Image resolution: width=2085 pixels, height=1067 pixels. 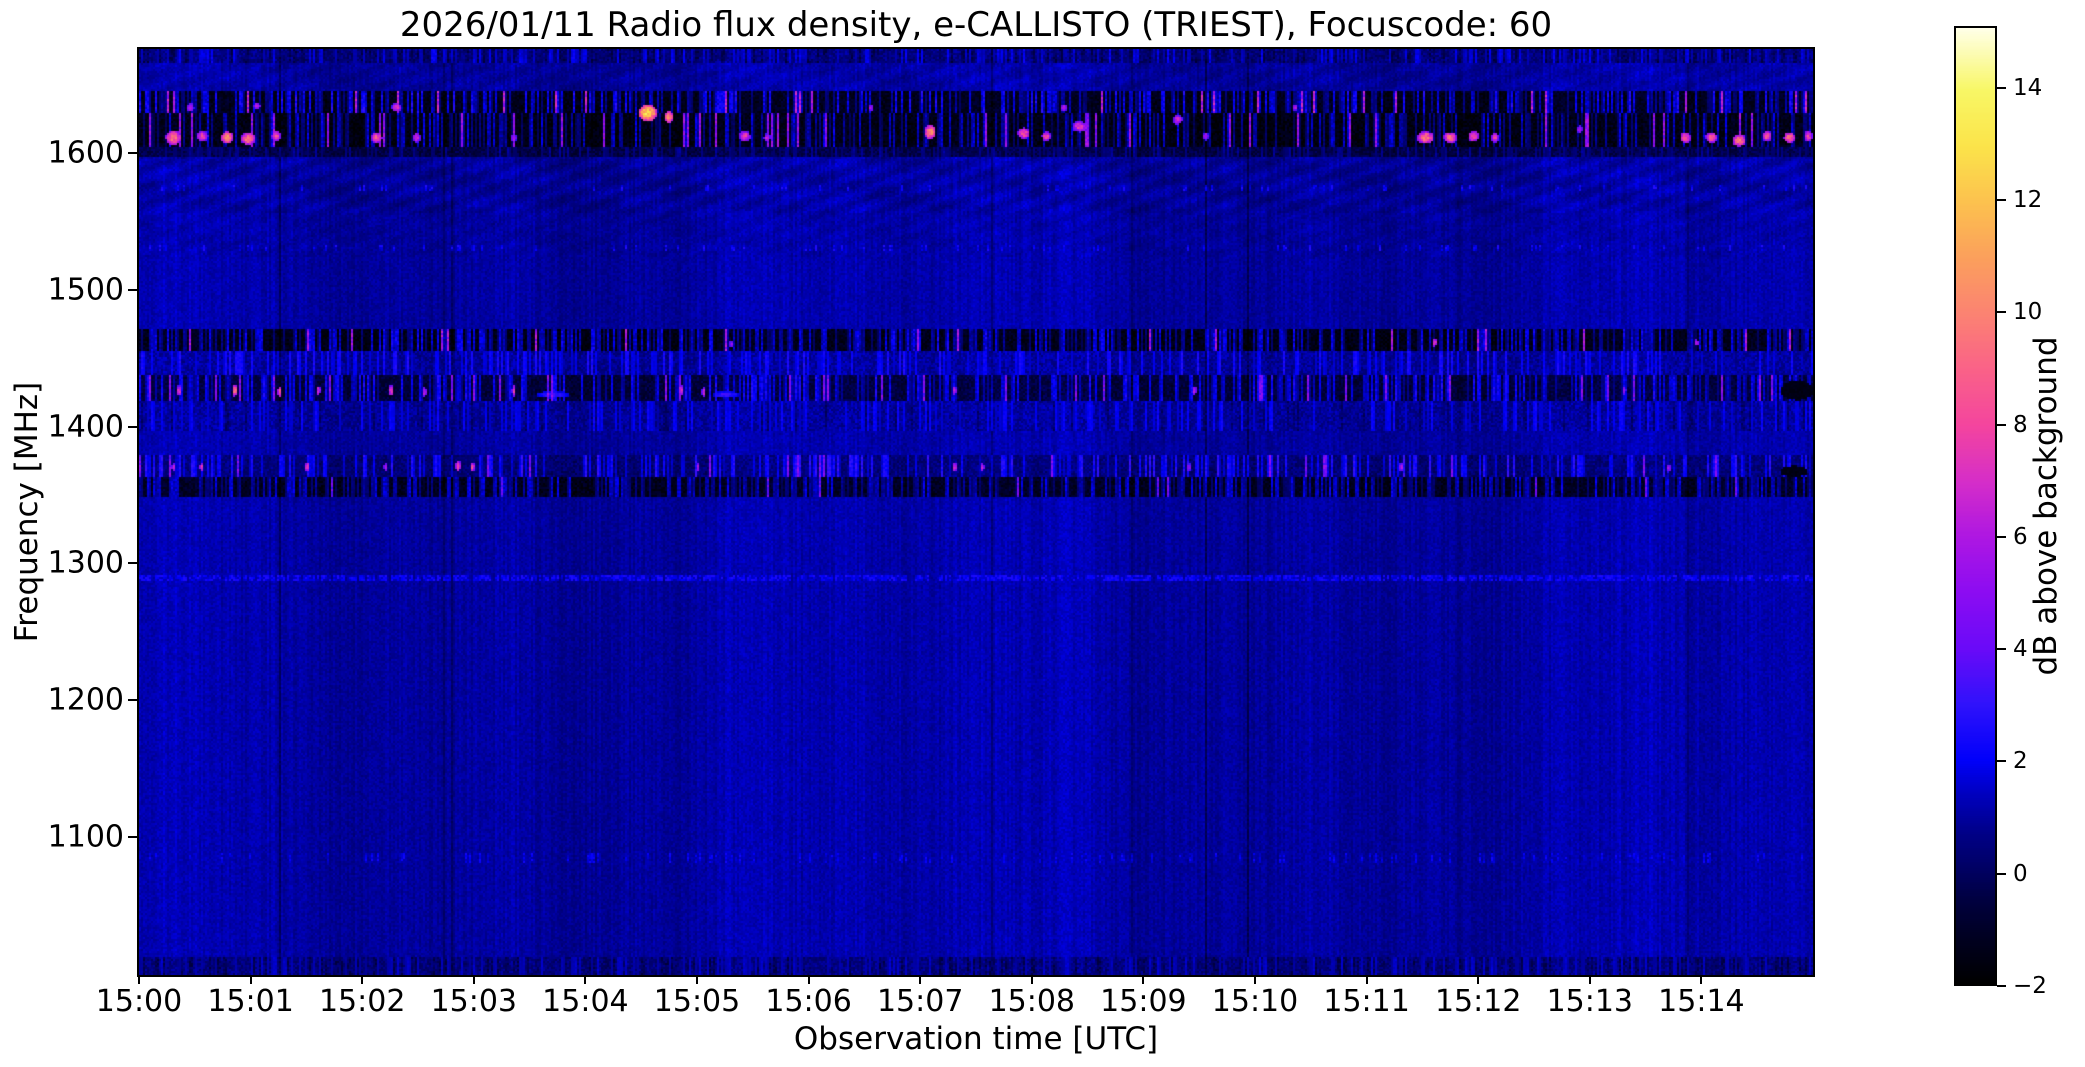 What do you see at coordinates (139, 1001) in the screenshot?
I see `x-tick-label: 15:00` at bounding box center [139, 1001].